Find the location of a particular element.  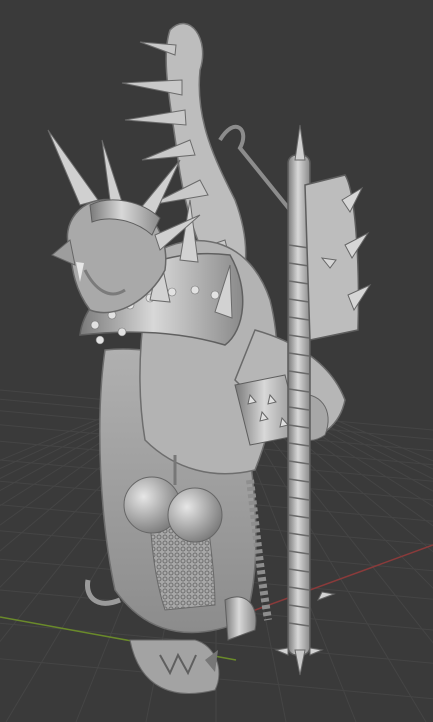

left-foot is located at coordinates (174, 666).